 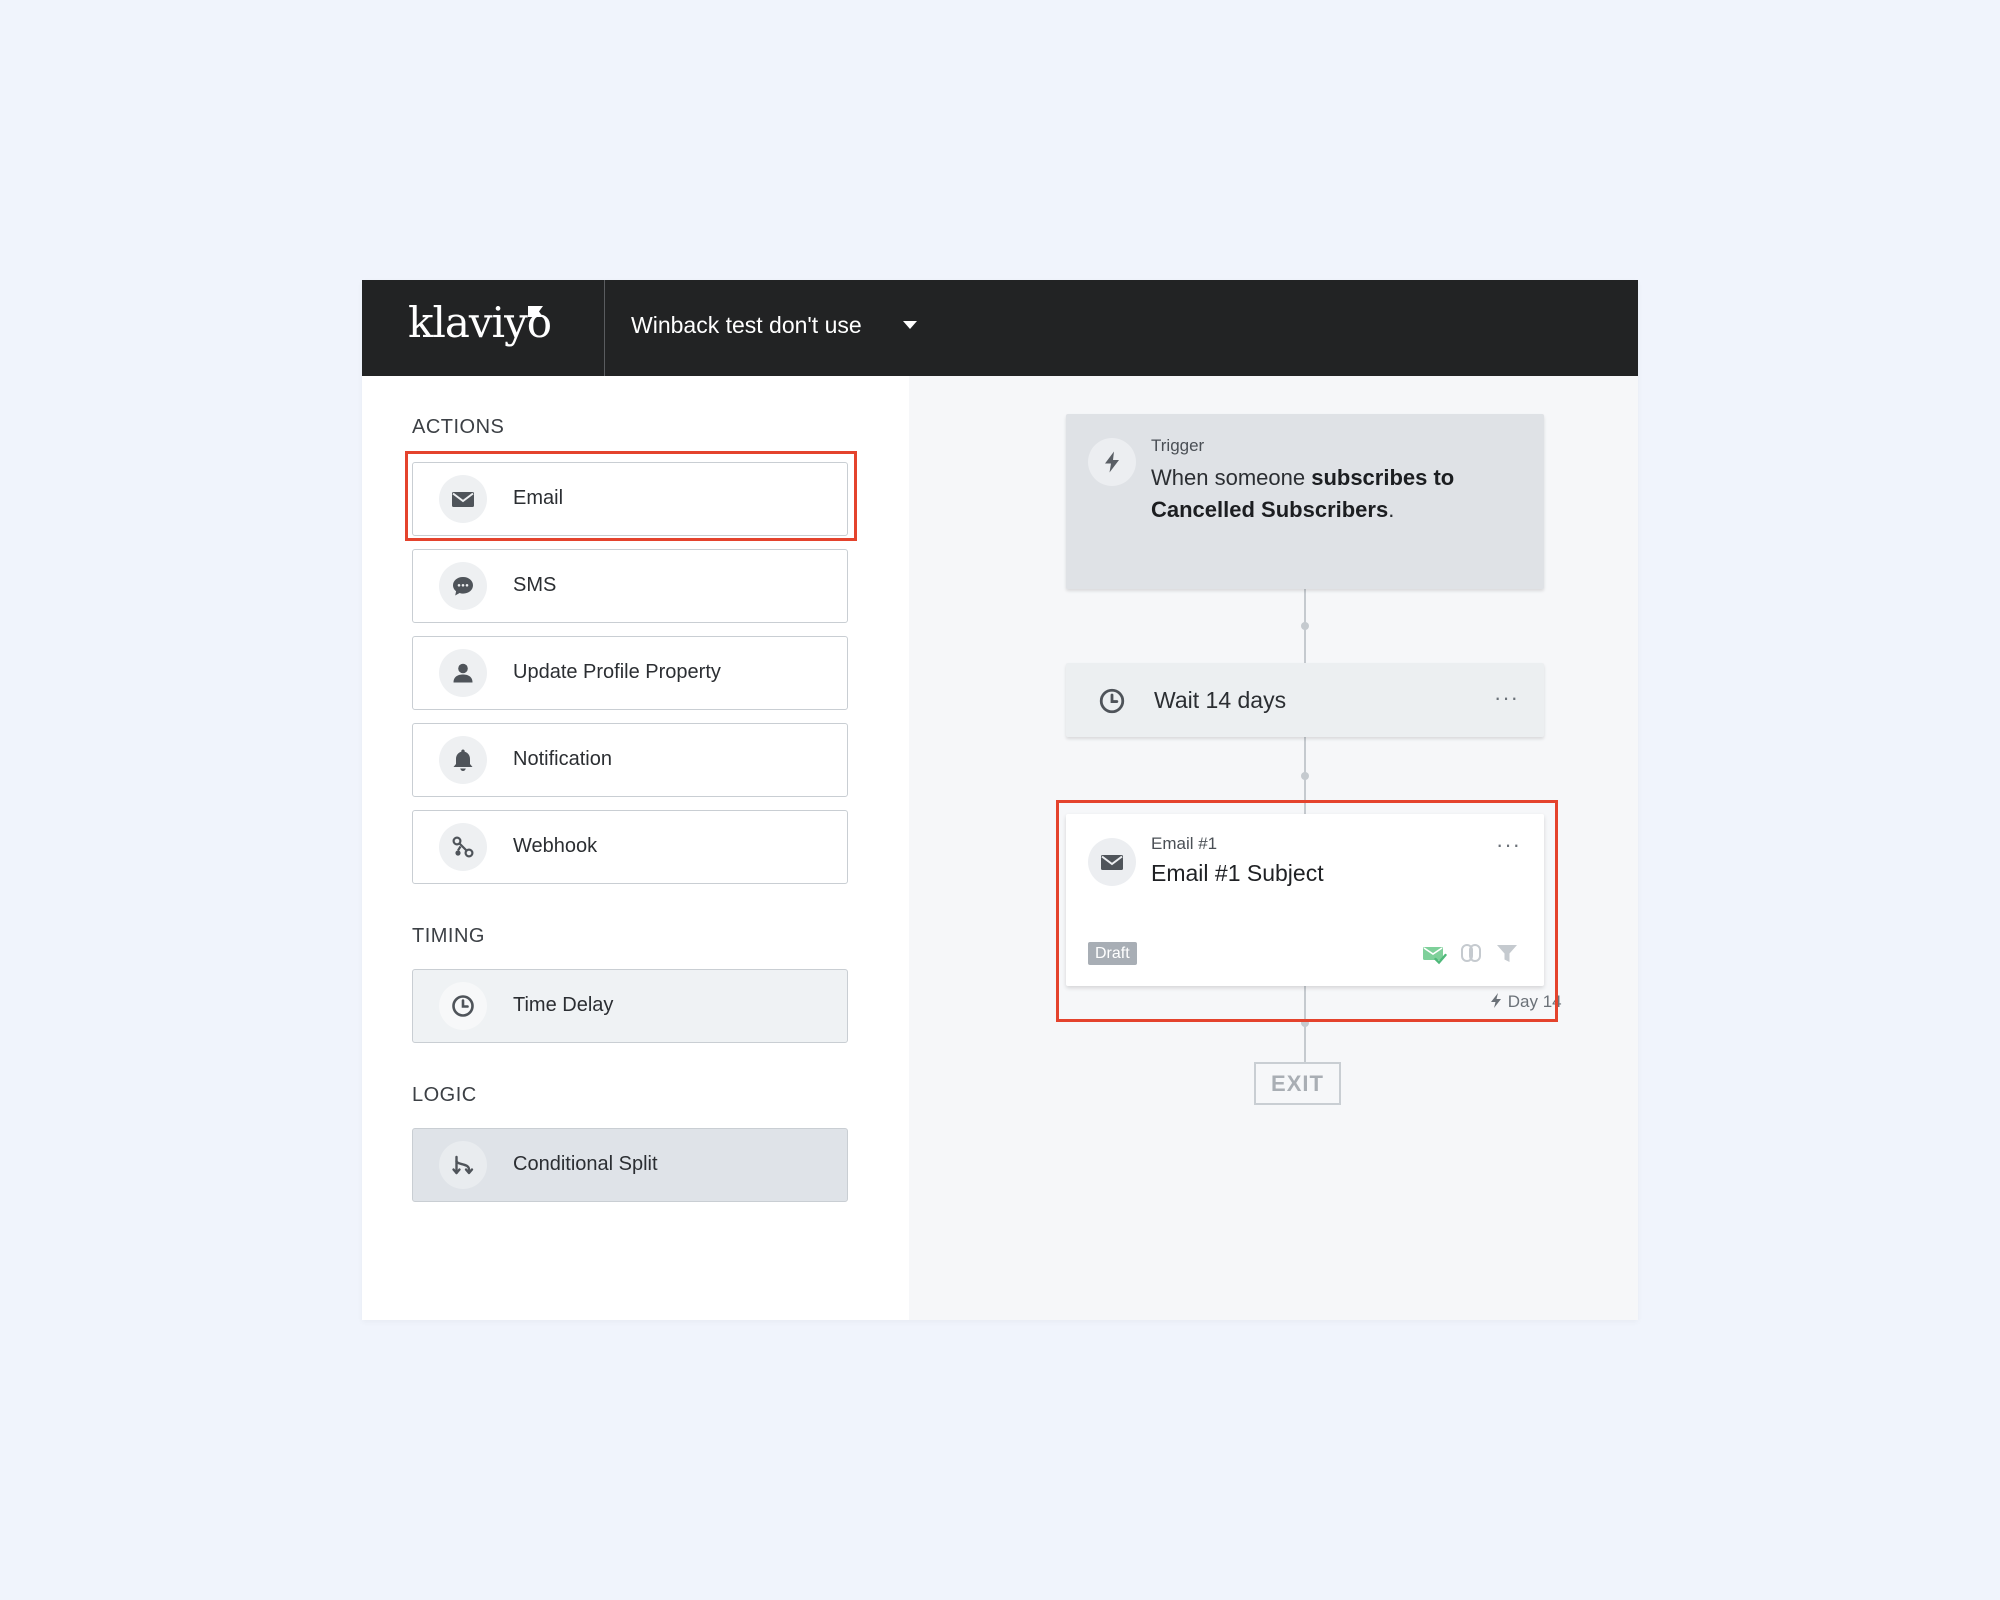 I want to click on brand: klaviyo, so click(x=483, y=328).